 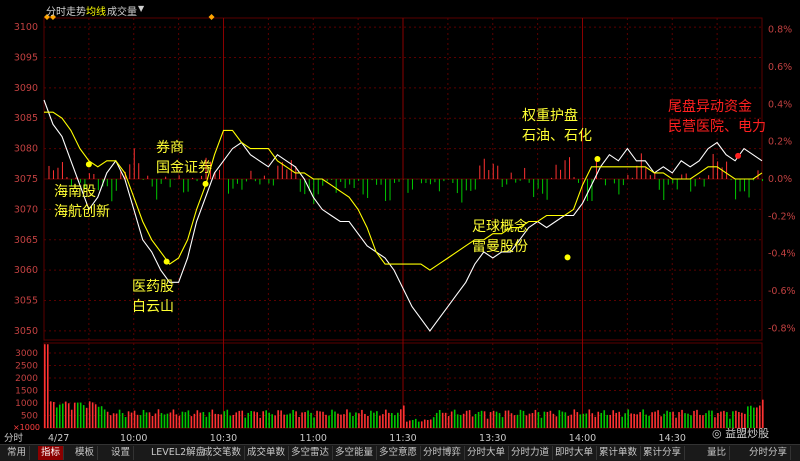 What do you see at coordinates (780, 30) in the screenshot?
I see `pct-tick-label: 0.8%` at bounding box center [780, 30].